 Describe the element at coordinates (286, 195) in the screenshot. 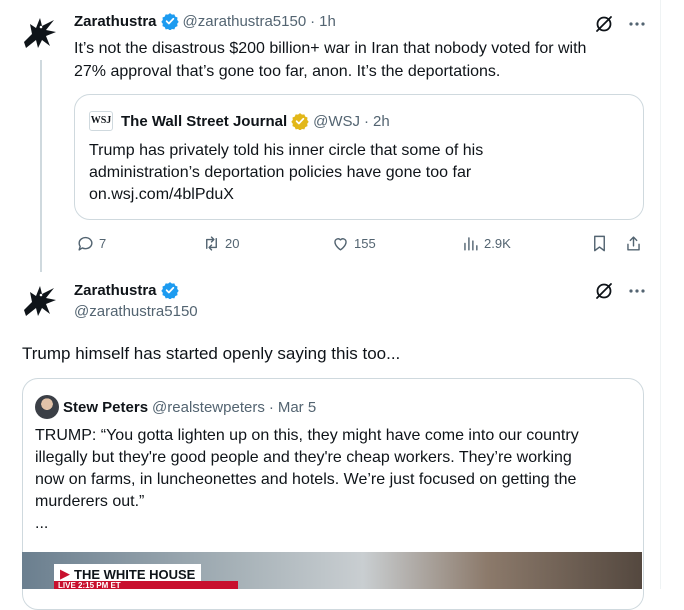

I see `quoted-link: on.wsj.com/4blPduX` at that location.